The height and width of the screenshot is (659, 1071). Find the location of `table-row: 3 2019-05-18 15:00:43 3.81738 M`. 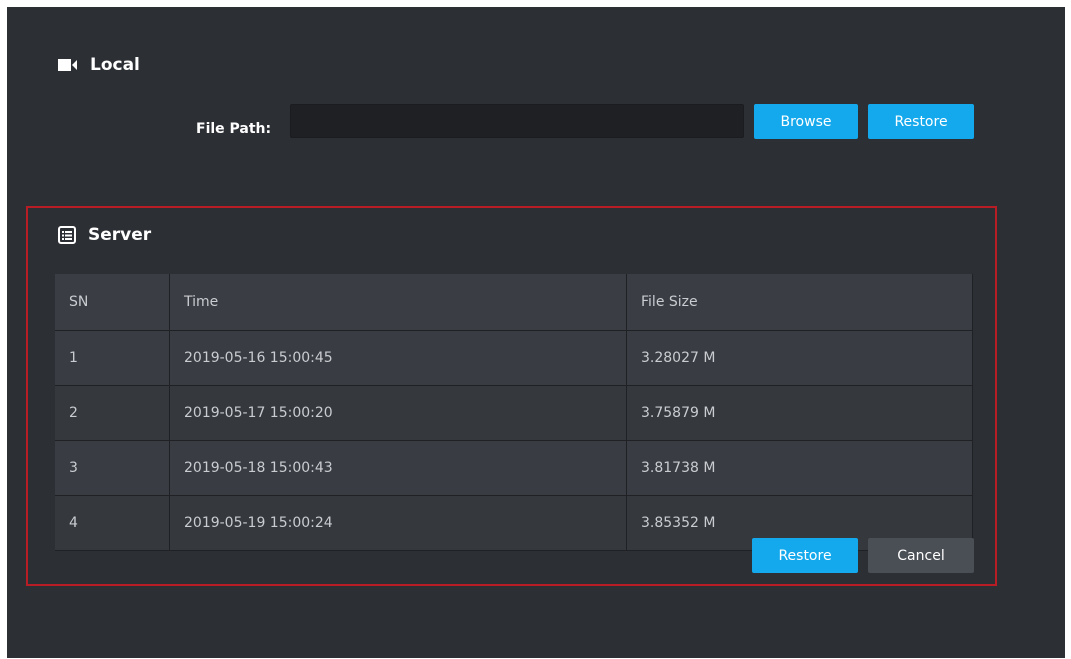

table-row: 3 2019-05-18 15:00:43 3.81738 M is located at coordinates (514, 468).